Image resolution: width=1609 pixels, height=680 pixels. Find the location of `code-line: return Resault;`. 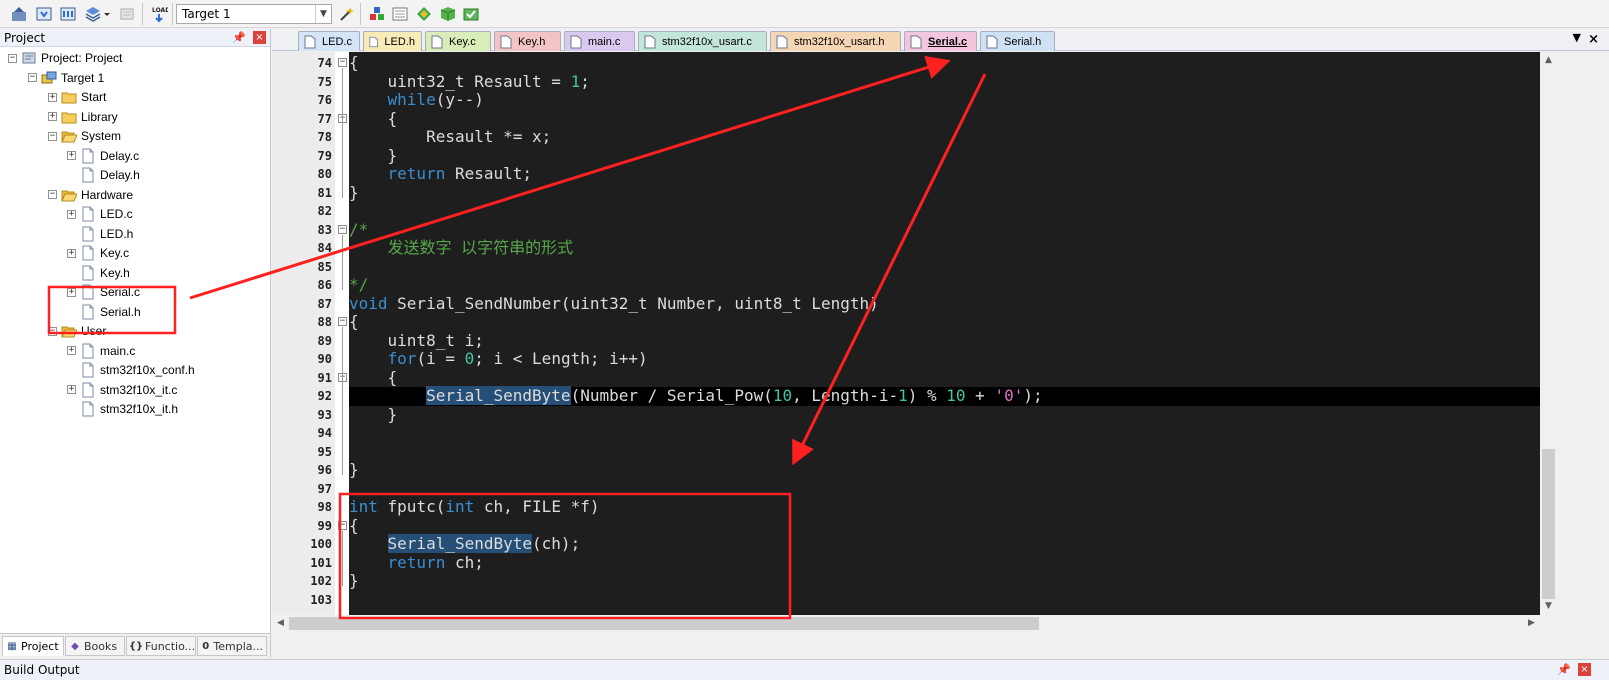

code-line: return Resault; is located at coordinates (944, 174).